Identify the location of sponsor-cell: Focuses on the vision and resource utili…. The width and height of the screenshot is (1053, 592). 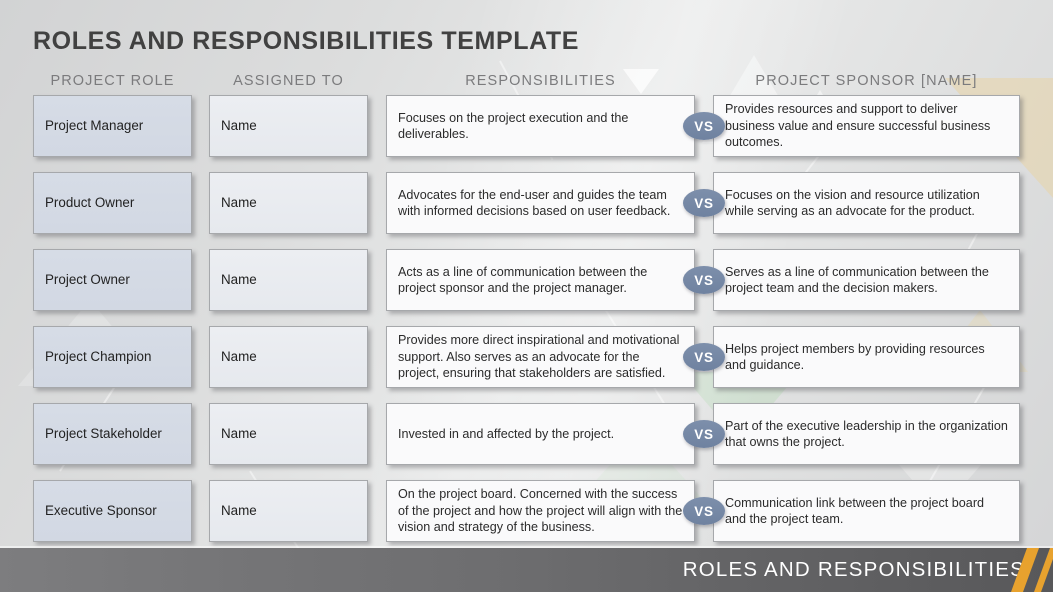
(866, 203).